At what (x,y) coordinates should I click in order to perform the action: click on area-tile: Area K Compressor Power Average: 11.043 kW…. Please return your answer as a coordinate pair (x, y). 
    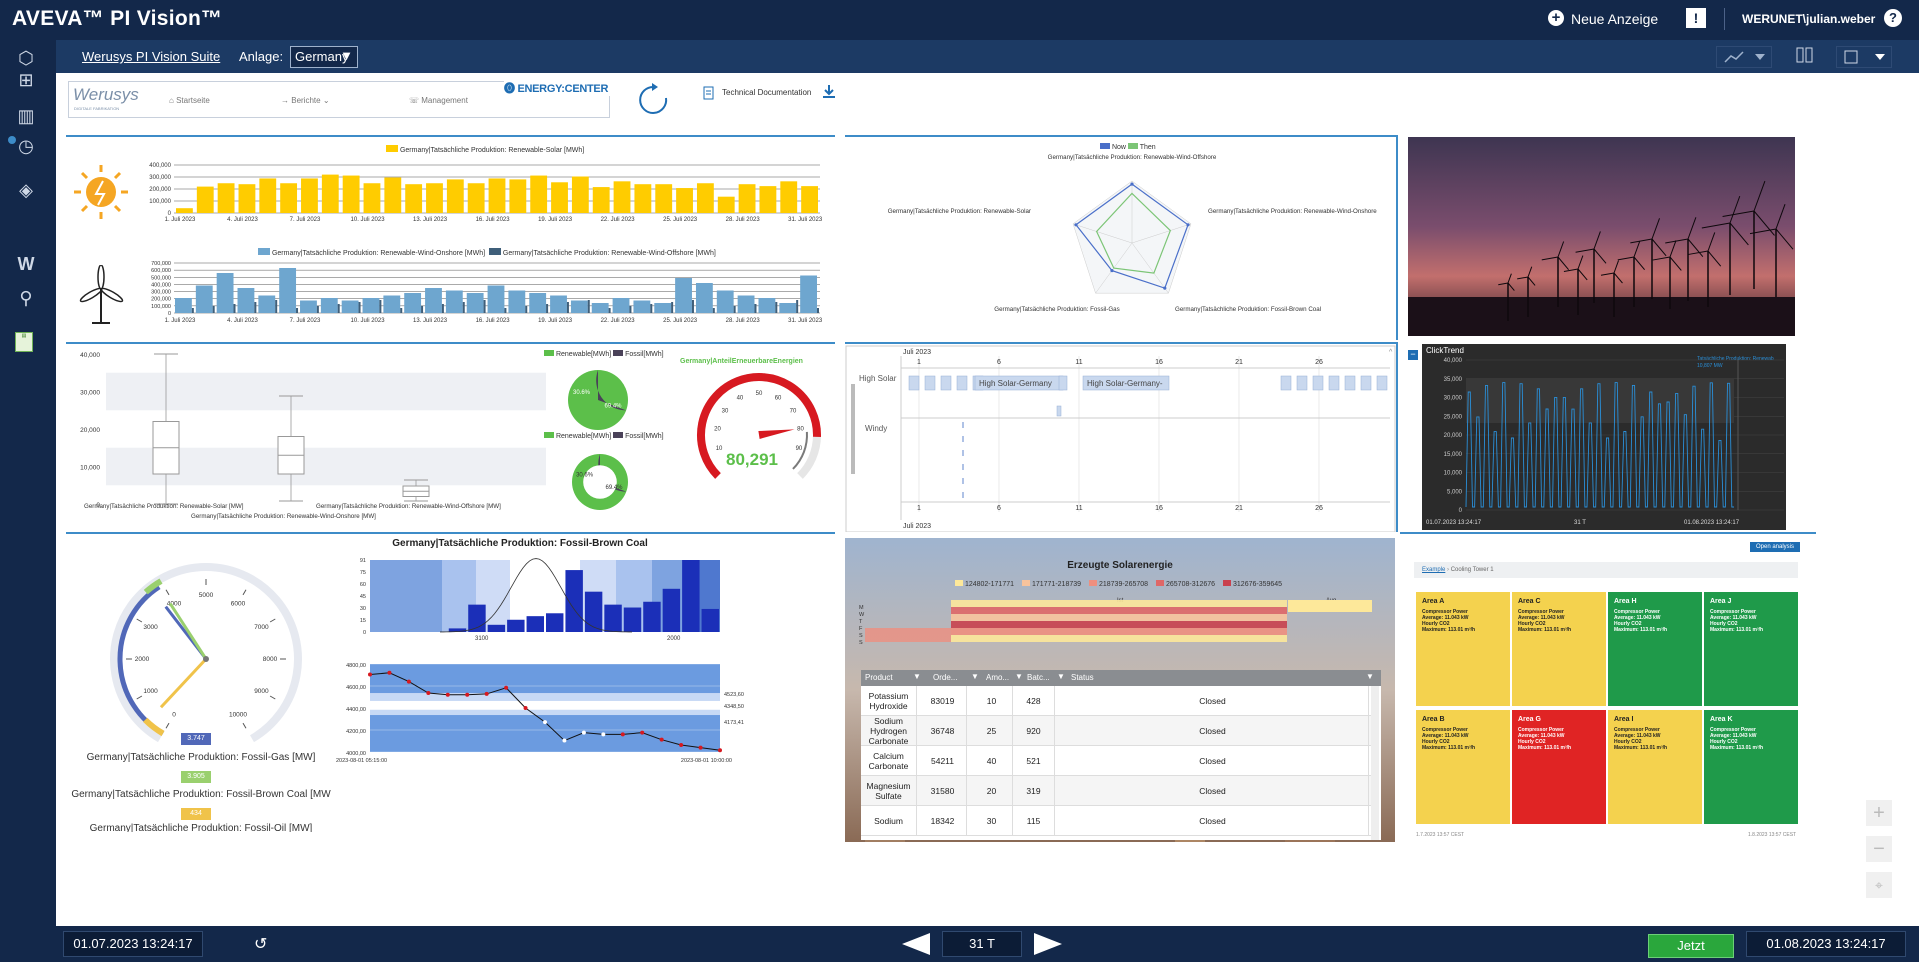
    Looking at the image, I should click on (1751, 767).